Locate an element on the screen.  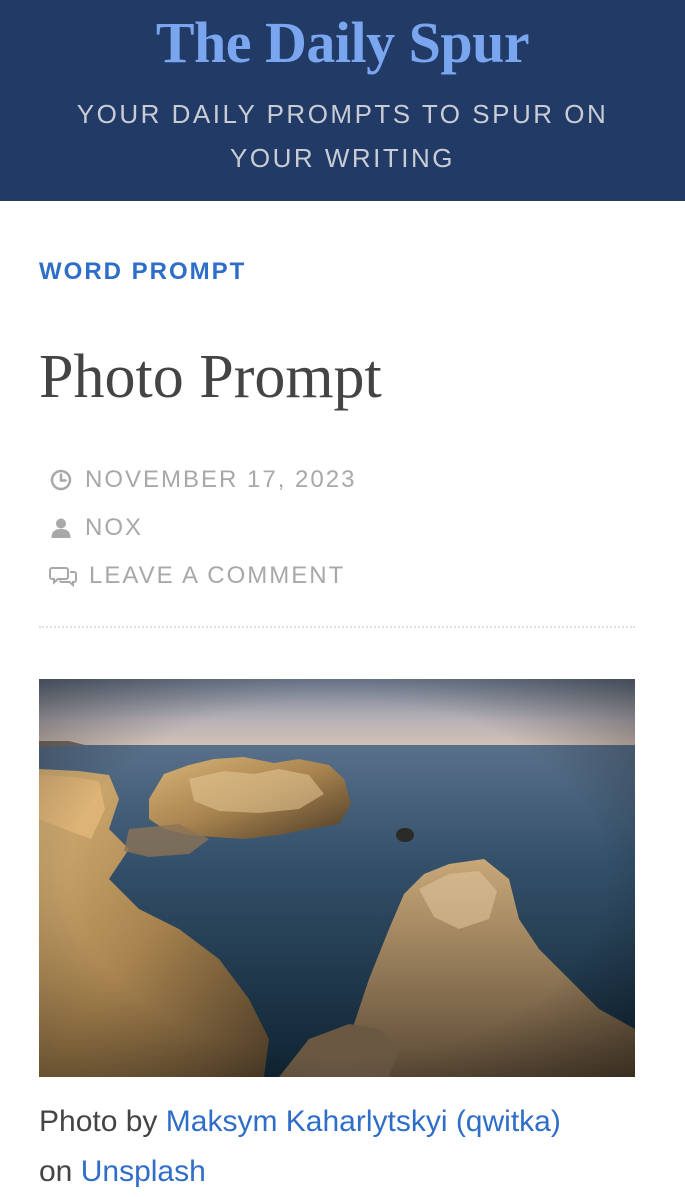
comments-icon is located at coordinates (63, 576).